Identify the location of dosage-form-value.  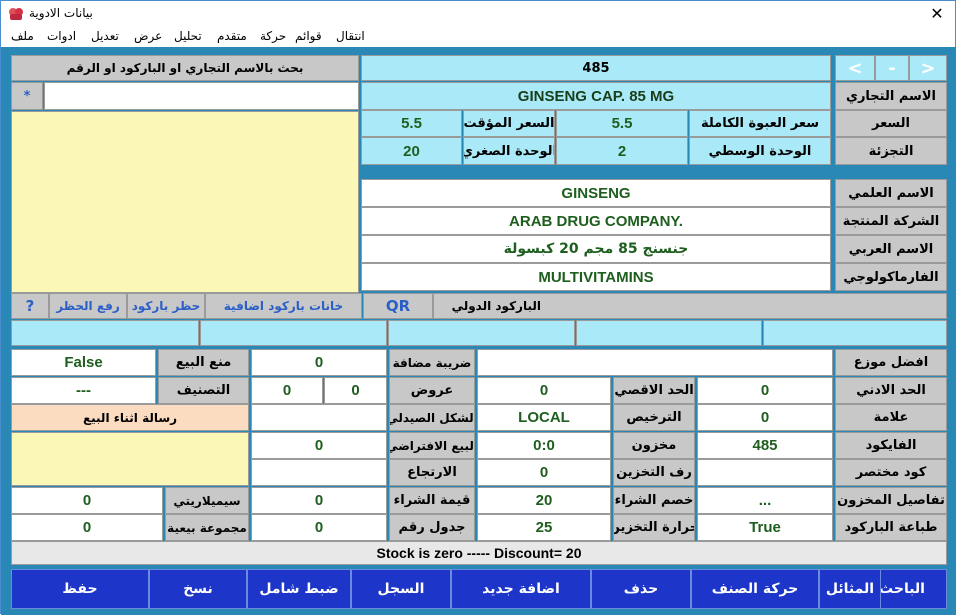
(319, 417).